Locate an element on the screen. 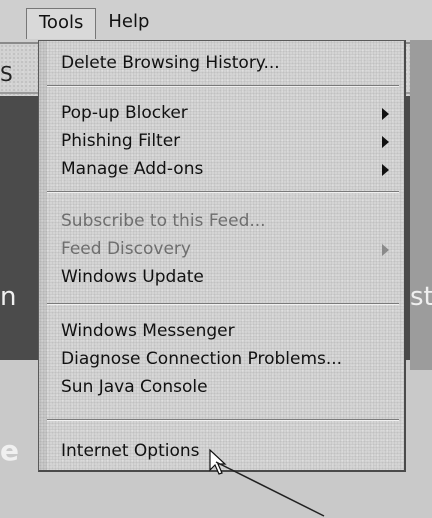  menu-item-label: Pop-up Blocker is located at coordinates (124, 113).